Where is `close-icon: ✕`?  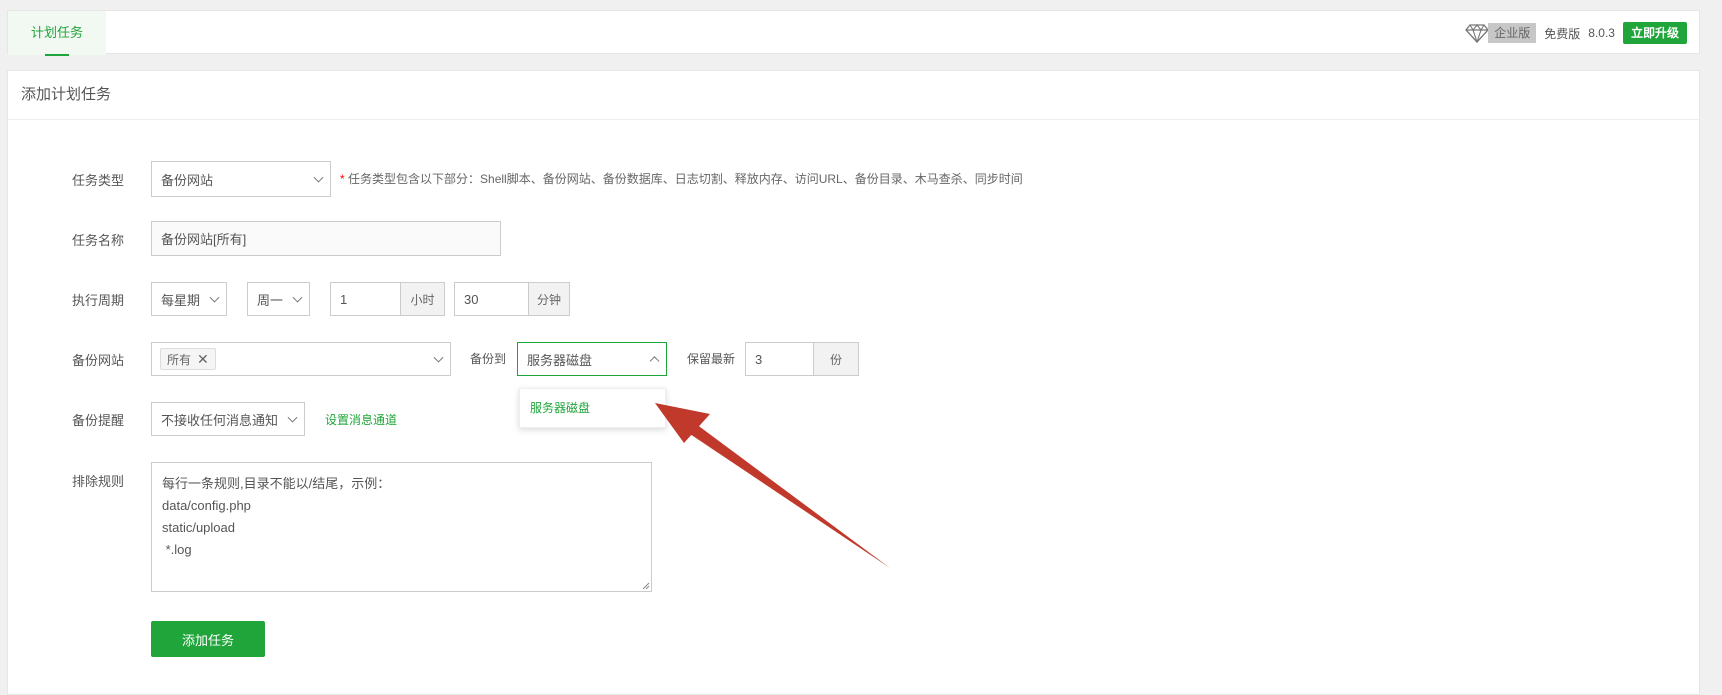 close-icon: ✕ is located at coordinates (203, 359).